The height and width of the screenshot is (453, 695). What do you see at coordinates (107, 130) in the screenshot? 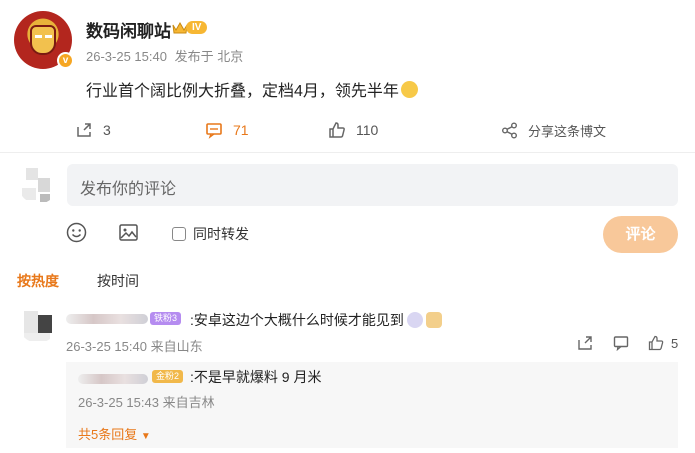
I see `repost-count: 3` at bounding box center [107, 130].